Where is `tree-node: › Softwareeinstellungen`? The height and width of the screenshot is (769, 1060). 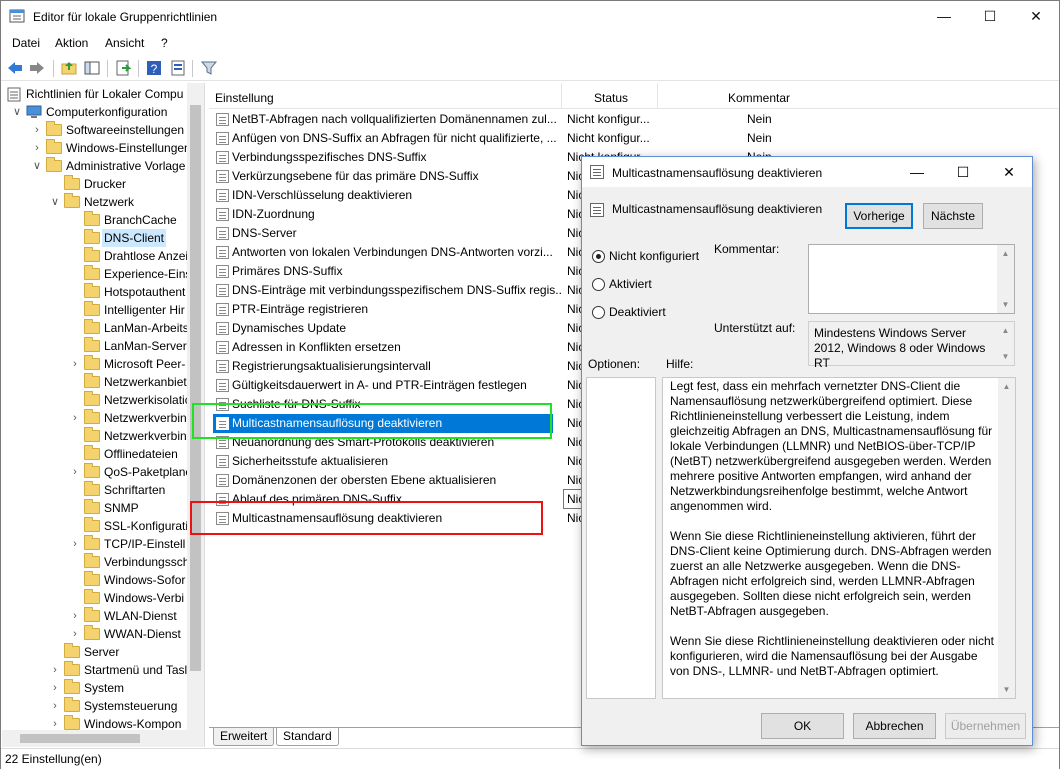
tree-node: › Softwareeinstellungen is located at coordinates (102, 130).